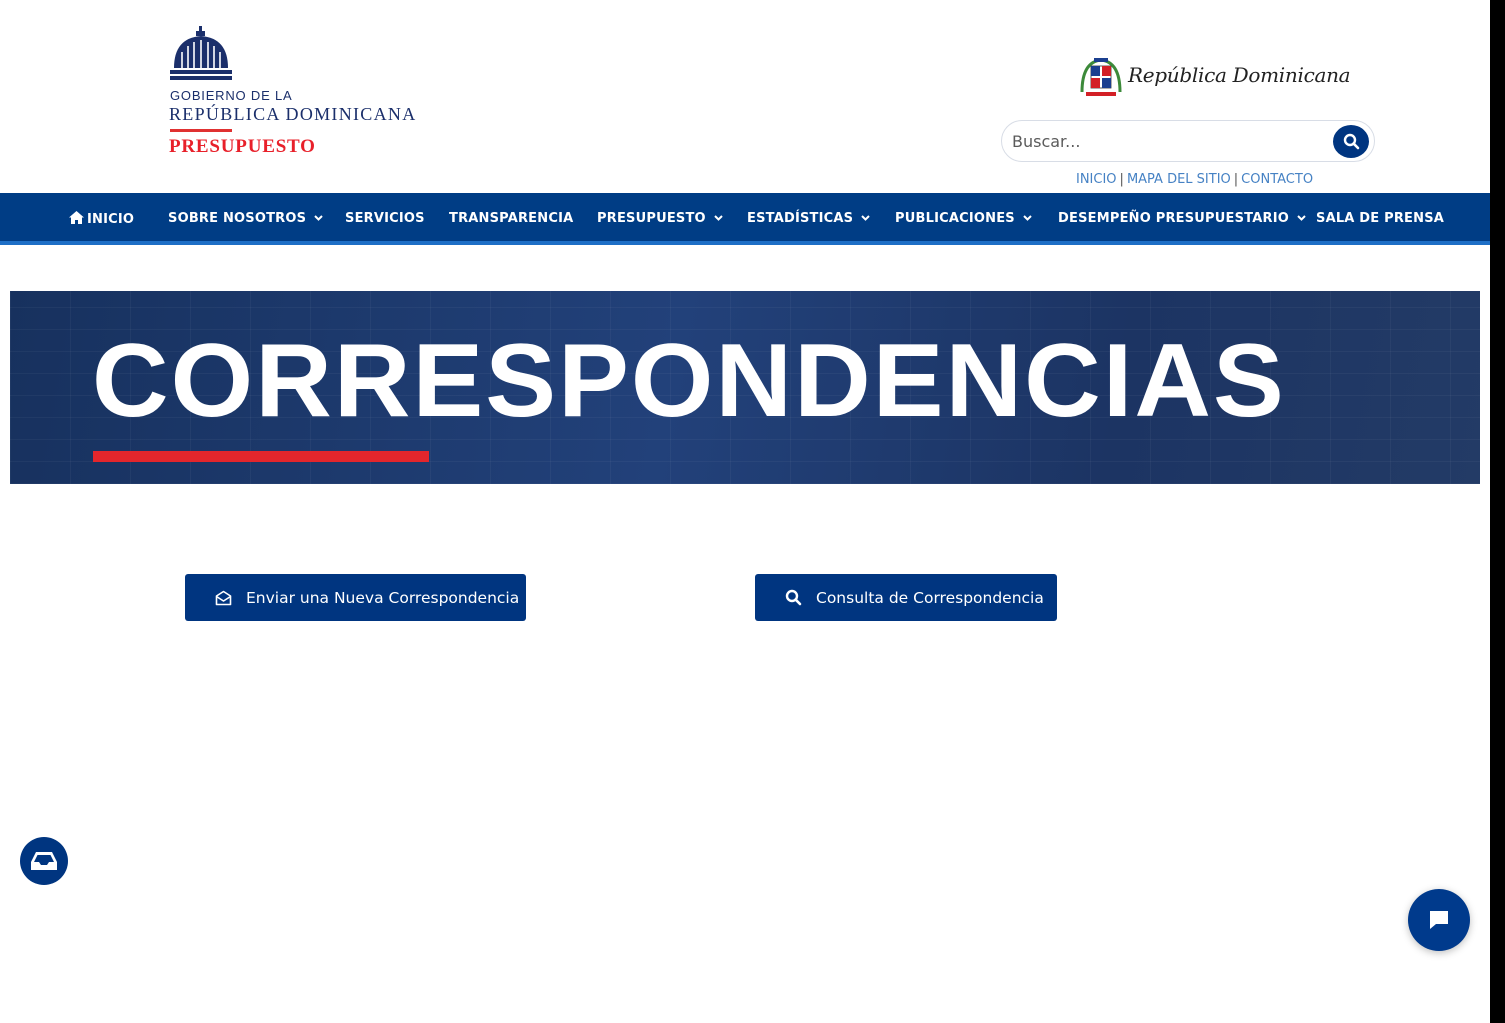 The width and height of the screenshot is (1505, 1023). I want to click on nav-item-label: SOBRE NOSOTROS, so click(237, 218).